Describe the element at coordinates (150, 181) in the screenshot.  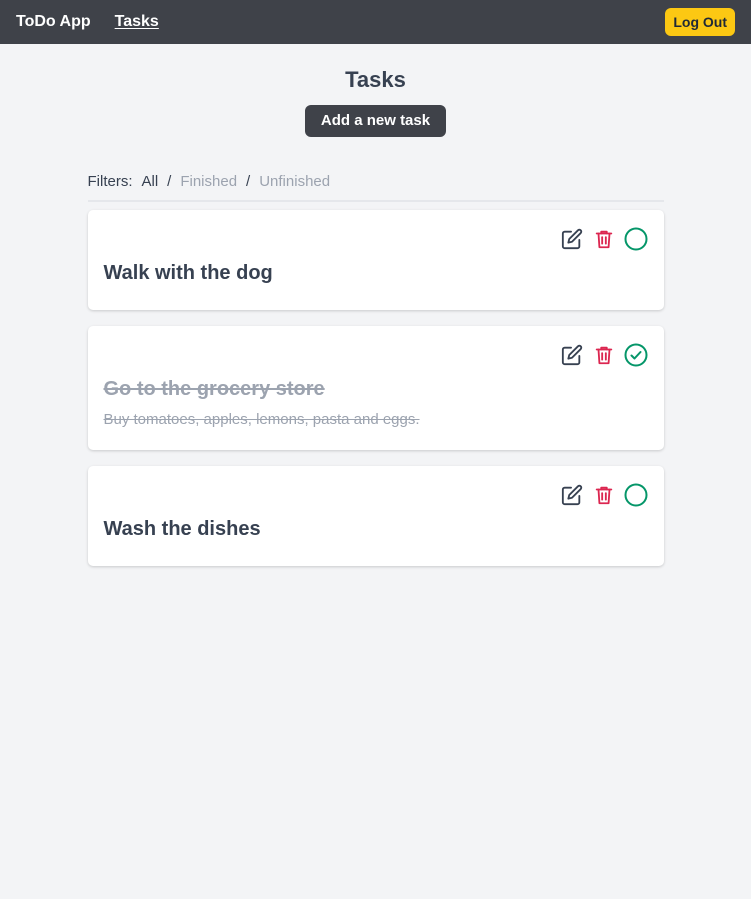
I see `filter-all: All` at that location.